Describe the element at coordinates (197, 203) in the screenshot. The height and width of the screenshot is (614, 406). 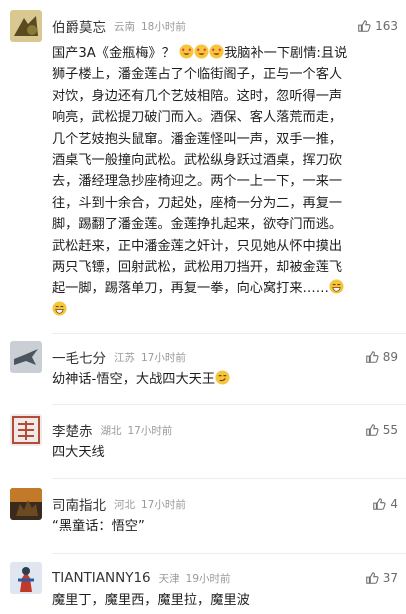
I see `comment-text: 往，斗到十余合，刀起处，座椅一分为二，再复一` at that location.